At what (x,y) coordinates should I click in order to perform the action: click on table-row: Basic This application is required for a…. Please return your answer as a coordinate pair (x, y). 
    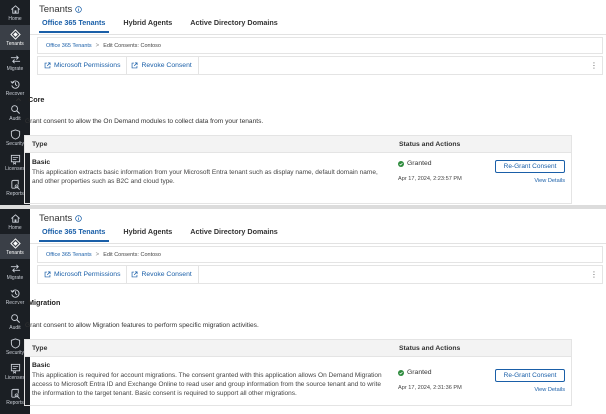
    Looking at the image, I should click on (298, 381).